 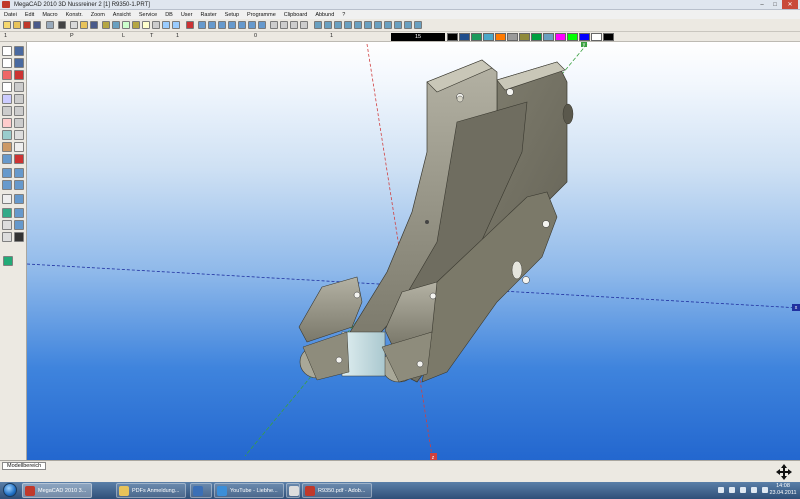 What do you see at coordinates (212, 25) in the screenshot?
I see `view-top-icon` at bounding box center [212, 25].